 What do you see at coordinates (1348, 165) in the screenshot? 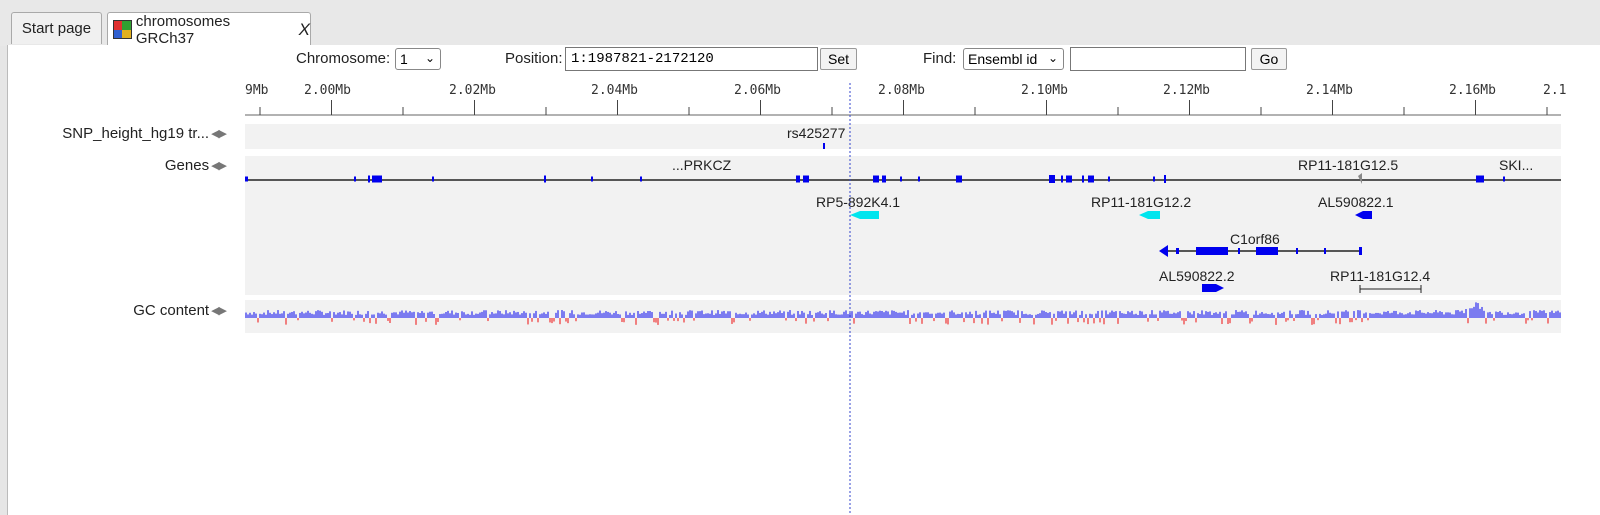
I see `gene-label: RP11-181G12.5` at bounding box center [1348, 165].